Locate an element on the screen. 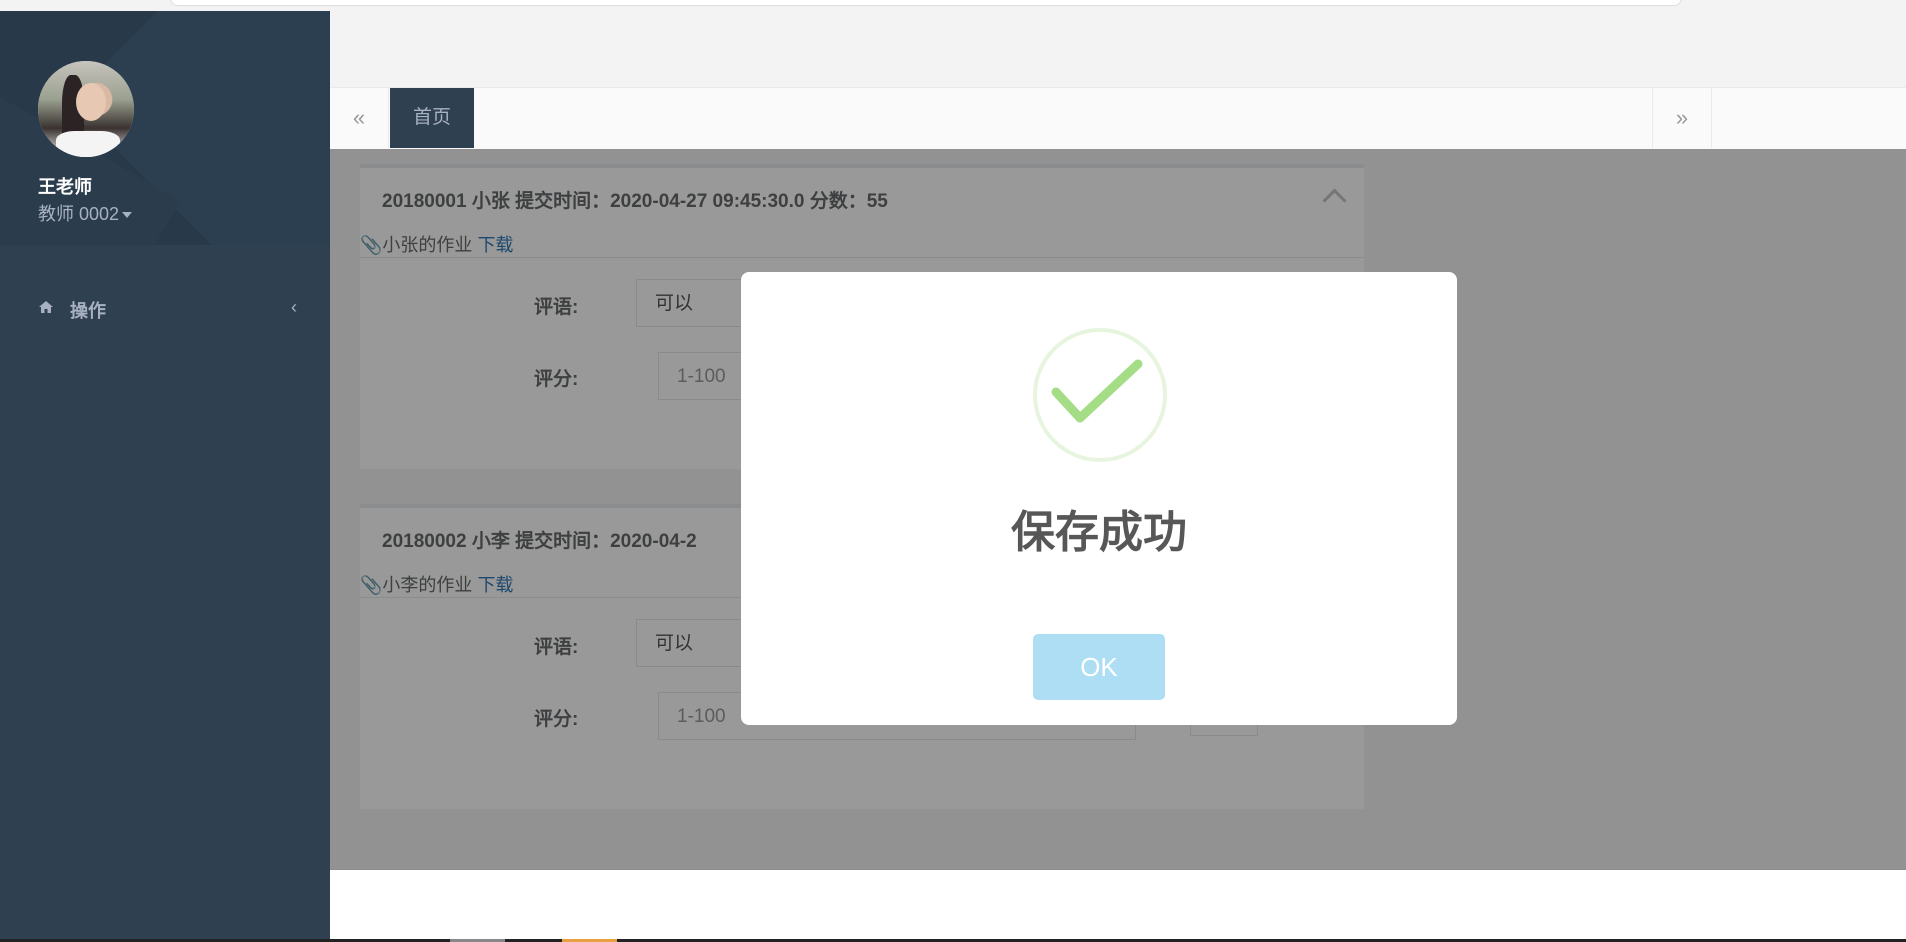  tab-home: 首页 is located at coordinates (432, 118).